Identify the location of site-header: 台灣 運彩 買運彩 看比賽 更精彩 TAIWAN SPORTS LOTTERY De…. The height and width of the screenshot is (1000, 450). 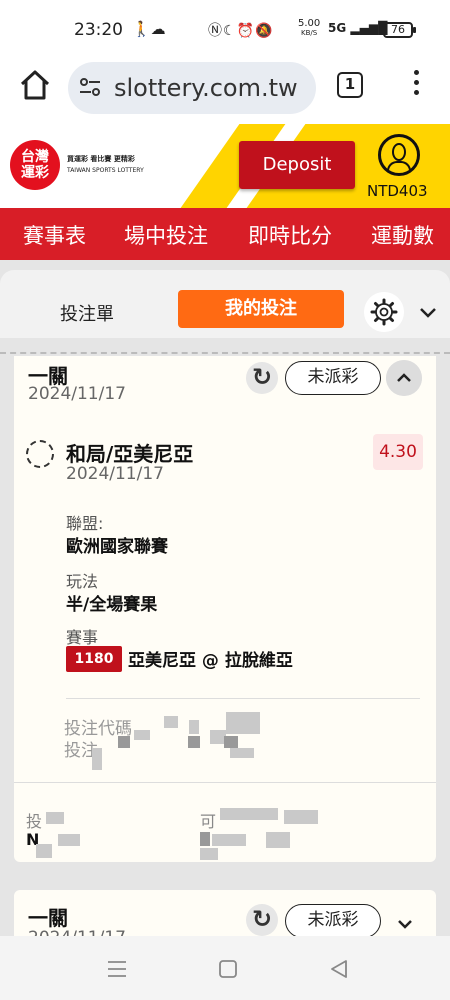
(225, 166).